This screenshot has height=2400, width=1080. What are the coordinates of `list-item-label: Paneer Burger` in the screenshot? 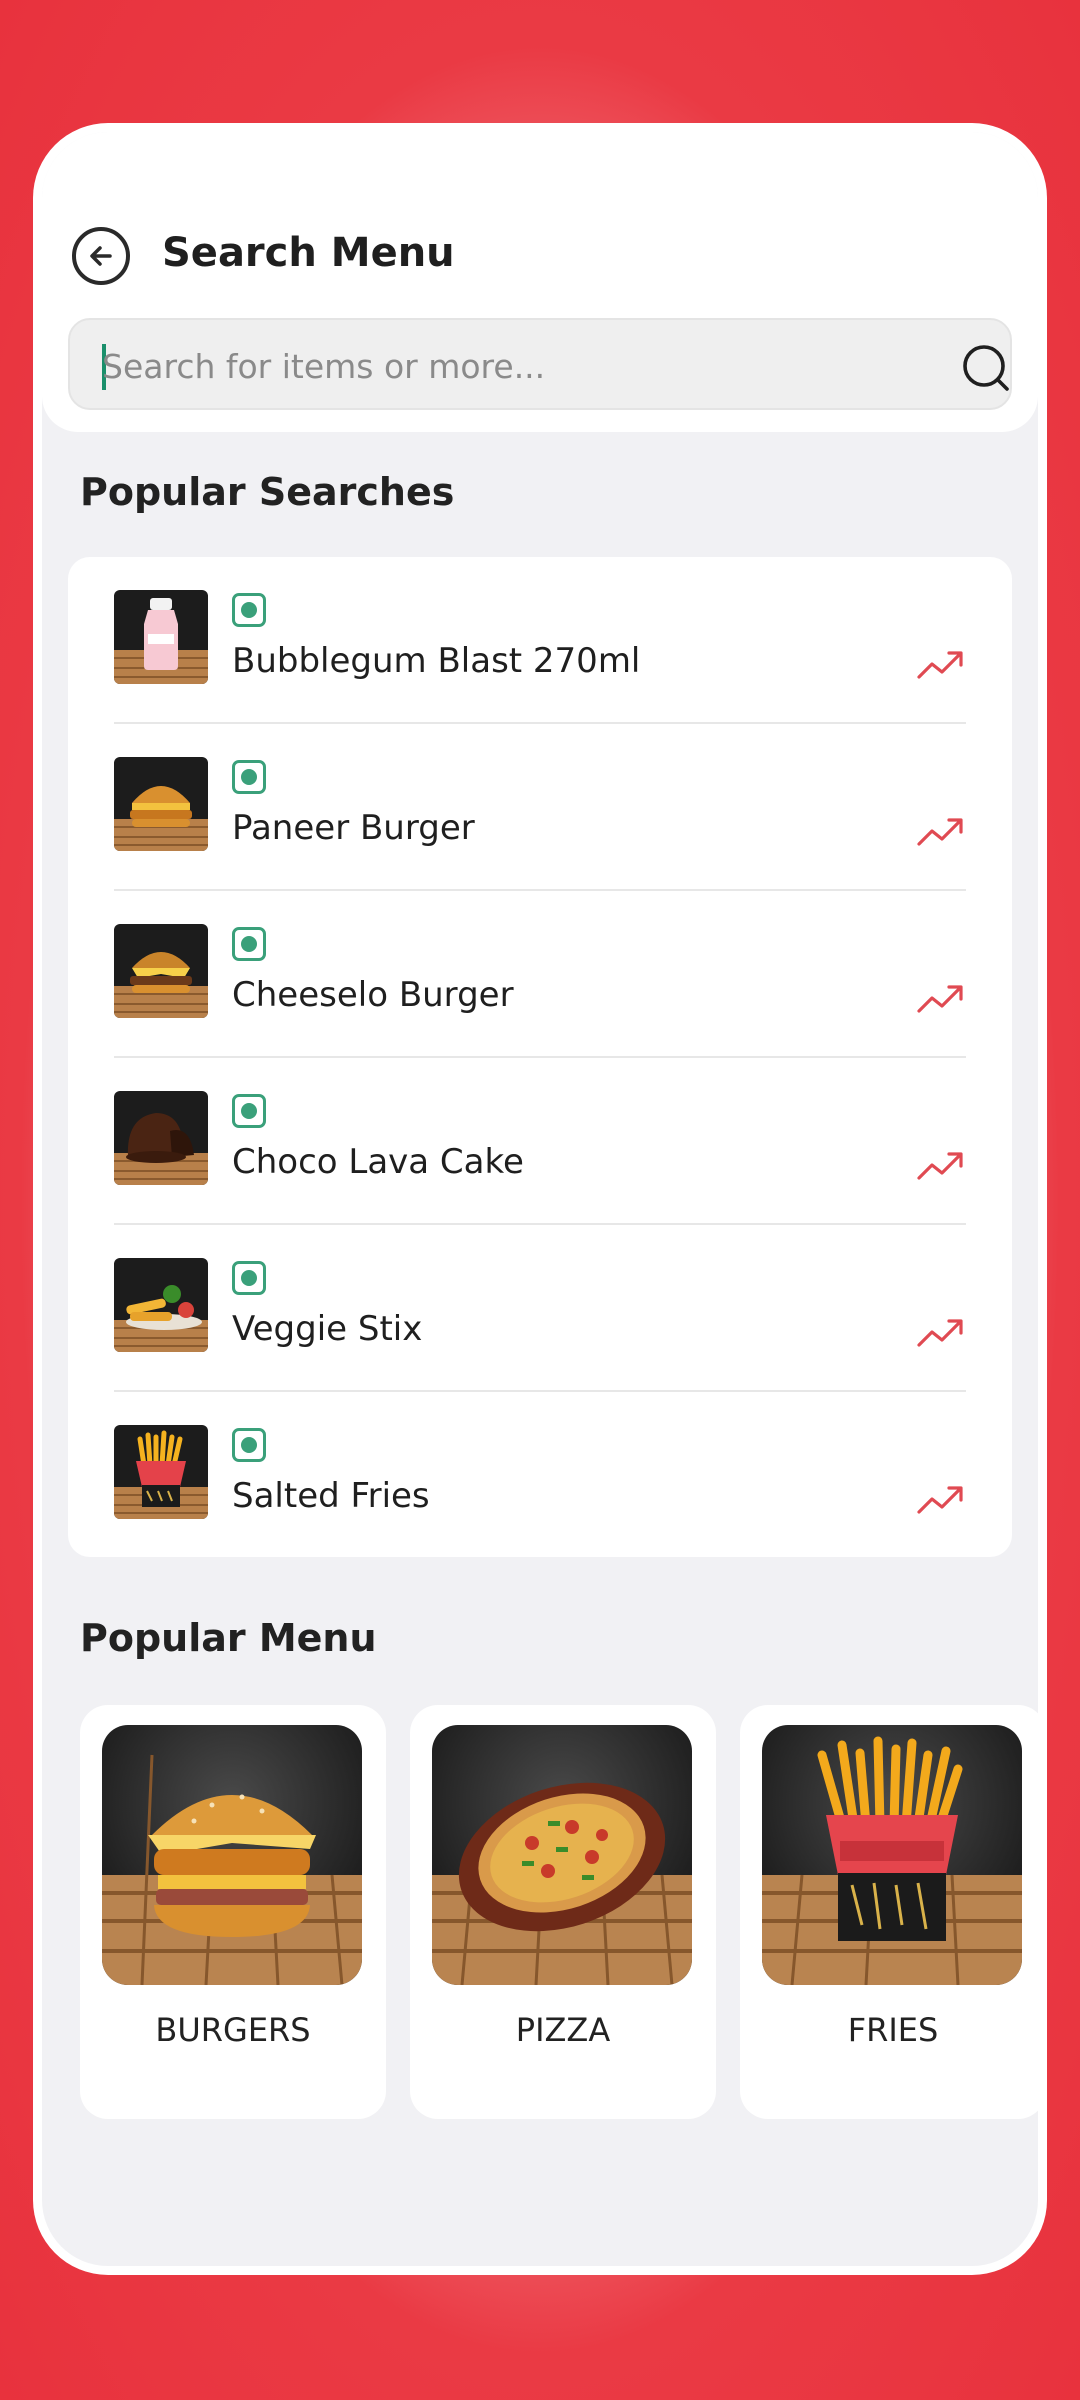 It's located at (353, 828).